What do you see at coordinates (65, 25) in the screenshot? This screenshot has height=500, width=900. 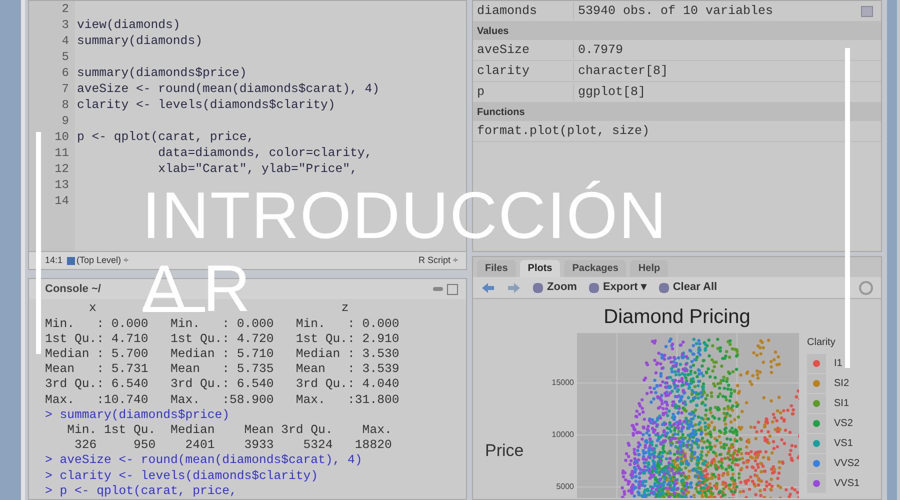 I see `line-number: 3` at bounding box center [65, 25].